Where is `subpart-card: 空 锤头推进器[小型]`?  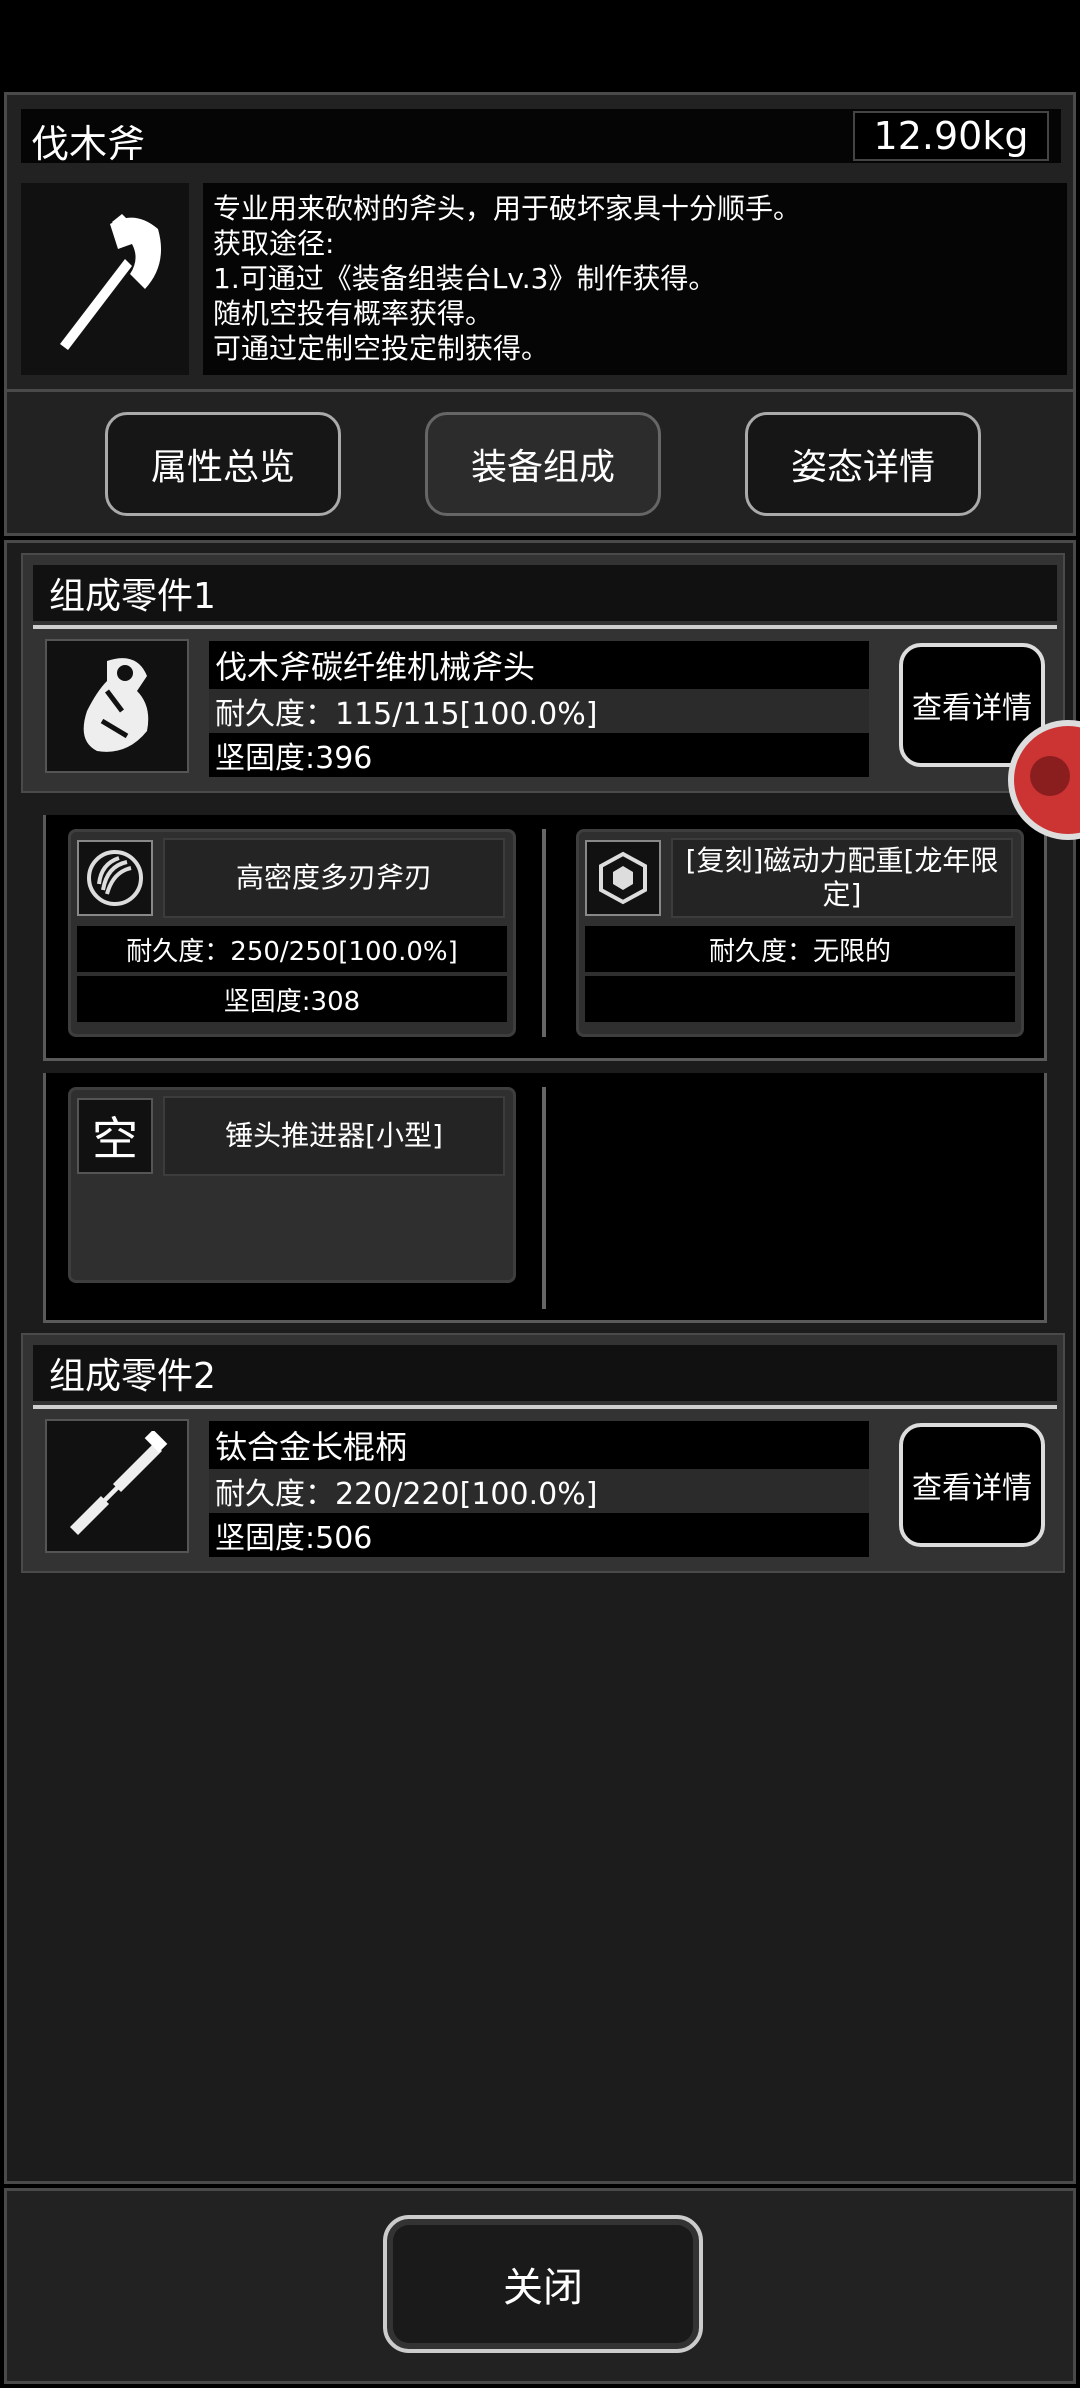
subpart-card: 空 锤头推进器[小型] is located at coordinates (292, 1185).